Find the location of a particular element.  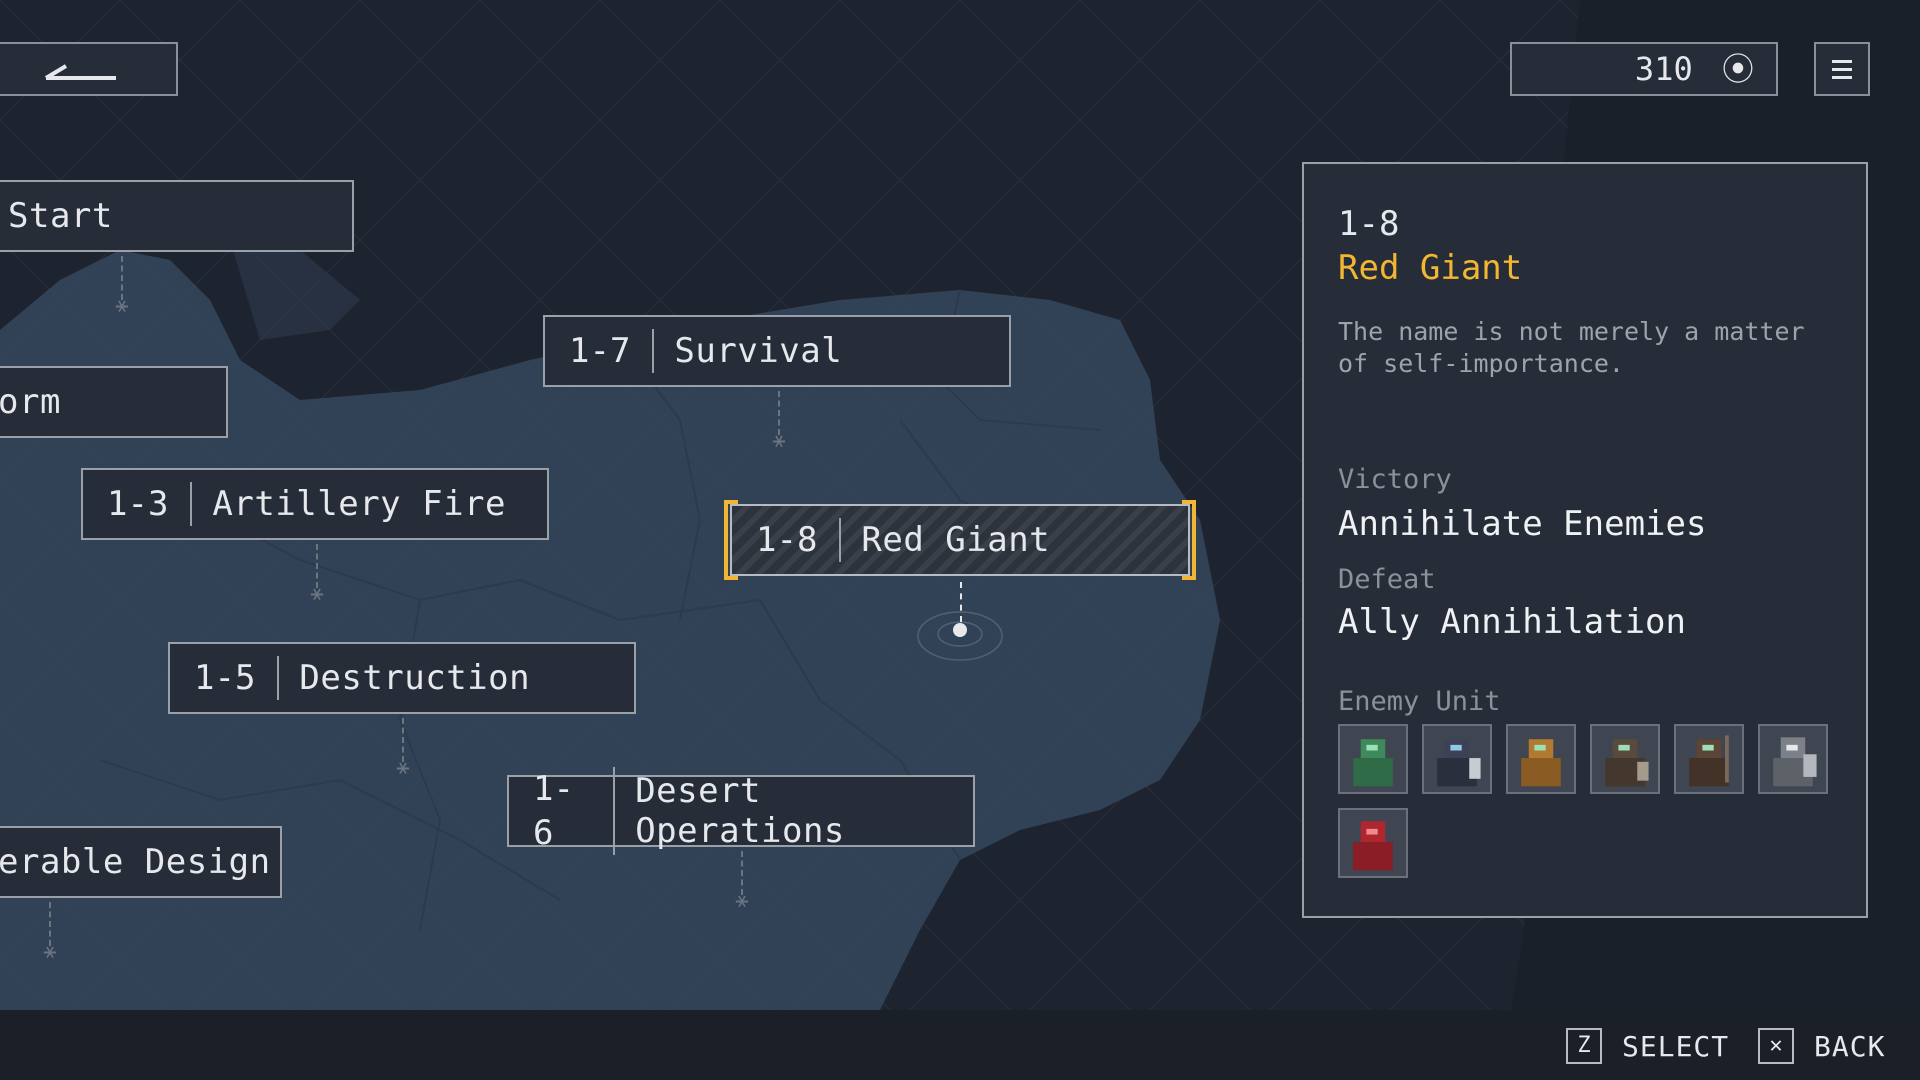

back-button is located at coordinates (89, 69).